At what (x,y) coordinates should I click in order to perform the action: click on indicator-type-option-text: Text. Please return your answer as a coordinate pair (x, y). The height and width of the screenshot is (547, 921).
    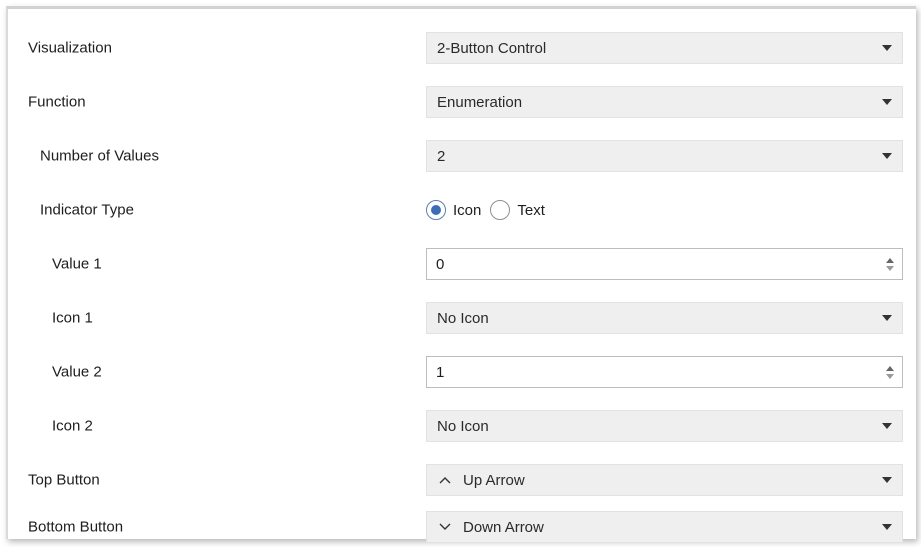
    Looking at the image, I should click on (517, 210).